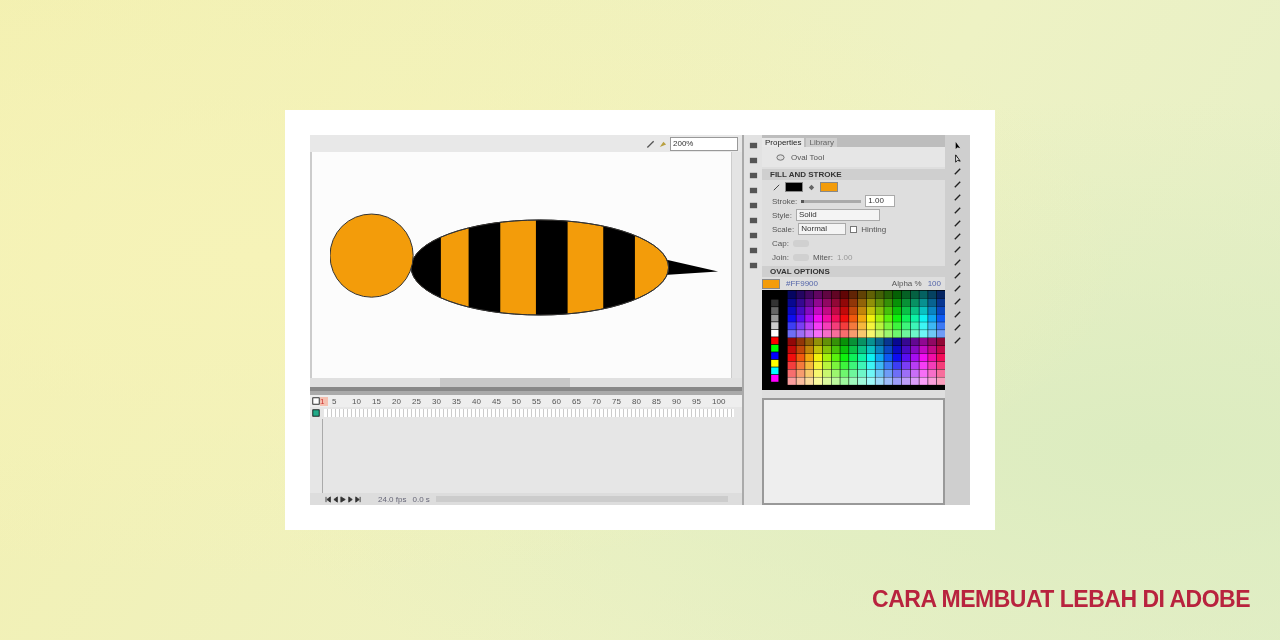 This screenshot has height=640, width=1280. I want to click on frame-track, so click(529, 413).